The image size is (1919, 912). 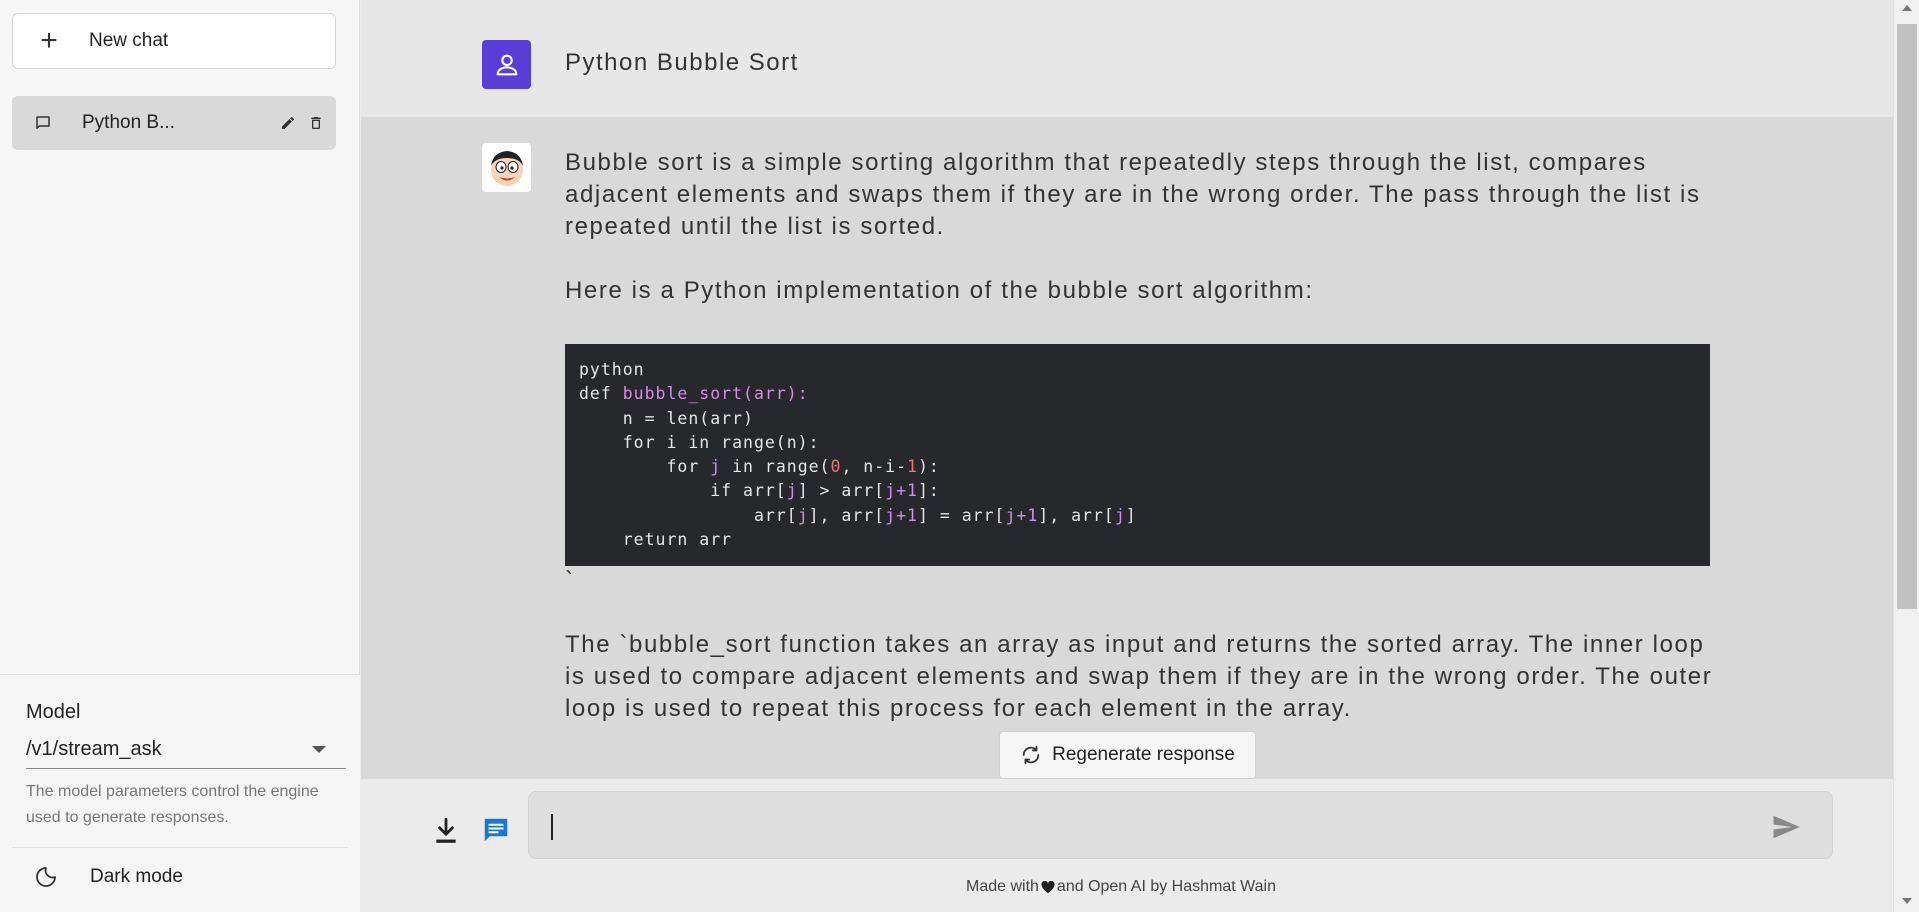 What do you see at coordinates (46, 876) in the screenshot?
I see `moon-icon` at bounding box center [46, 876].